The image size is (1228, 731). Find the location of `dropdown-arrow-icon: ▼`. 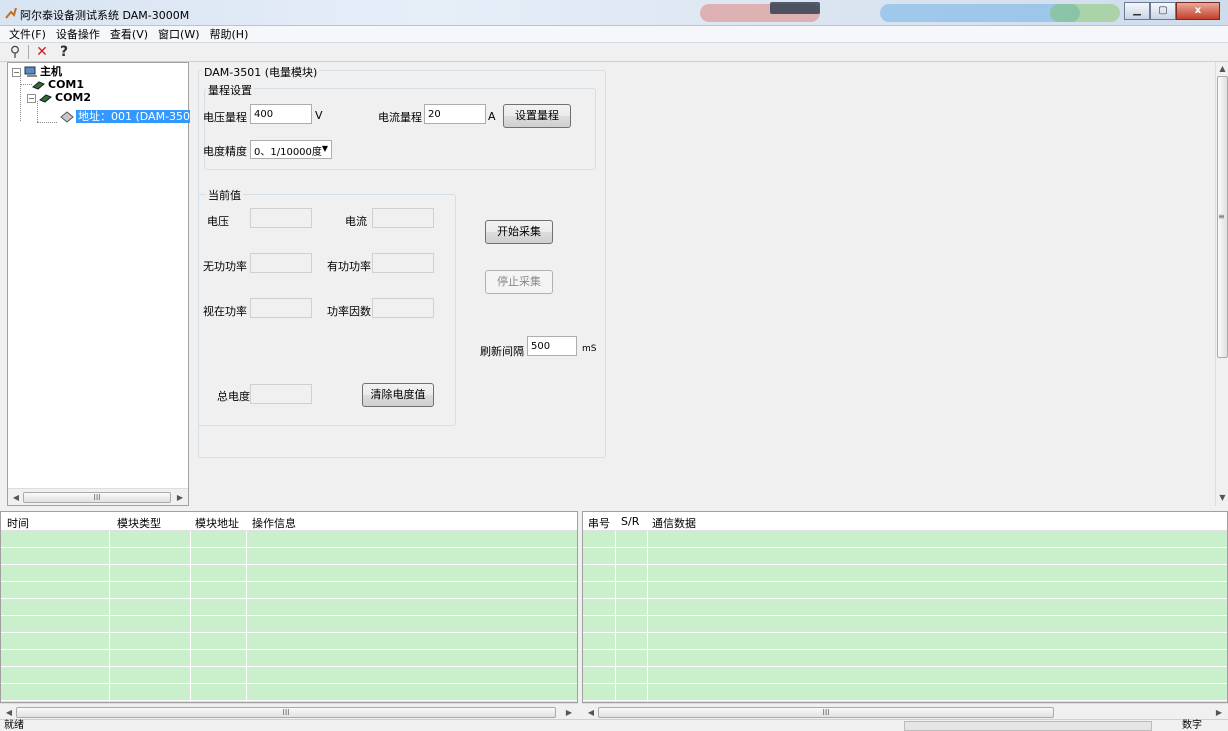

dropdown-arrow-icon: ▼ is located at coordinates (324, 148).